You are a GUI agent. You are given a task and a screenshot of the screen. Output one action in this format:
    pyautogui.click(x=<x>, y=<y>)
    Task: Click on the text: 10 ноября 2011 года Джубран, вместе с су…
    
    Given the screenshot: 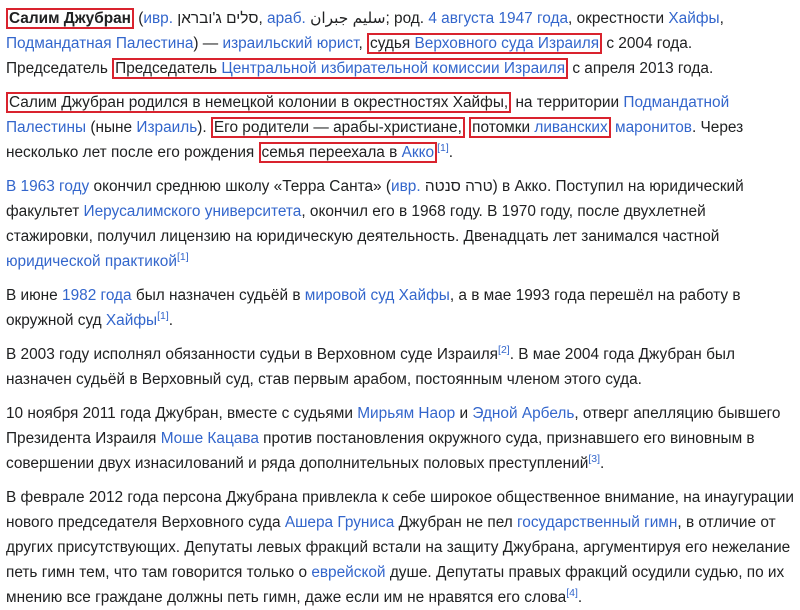 What is the action you would take?
    pyautogui.click(x=179, y=413)
    